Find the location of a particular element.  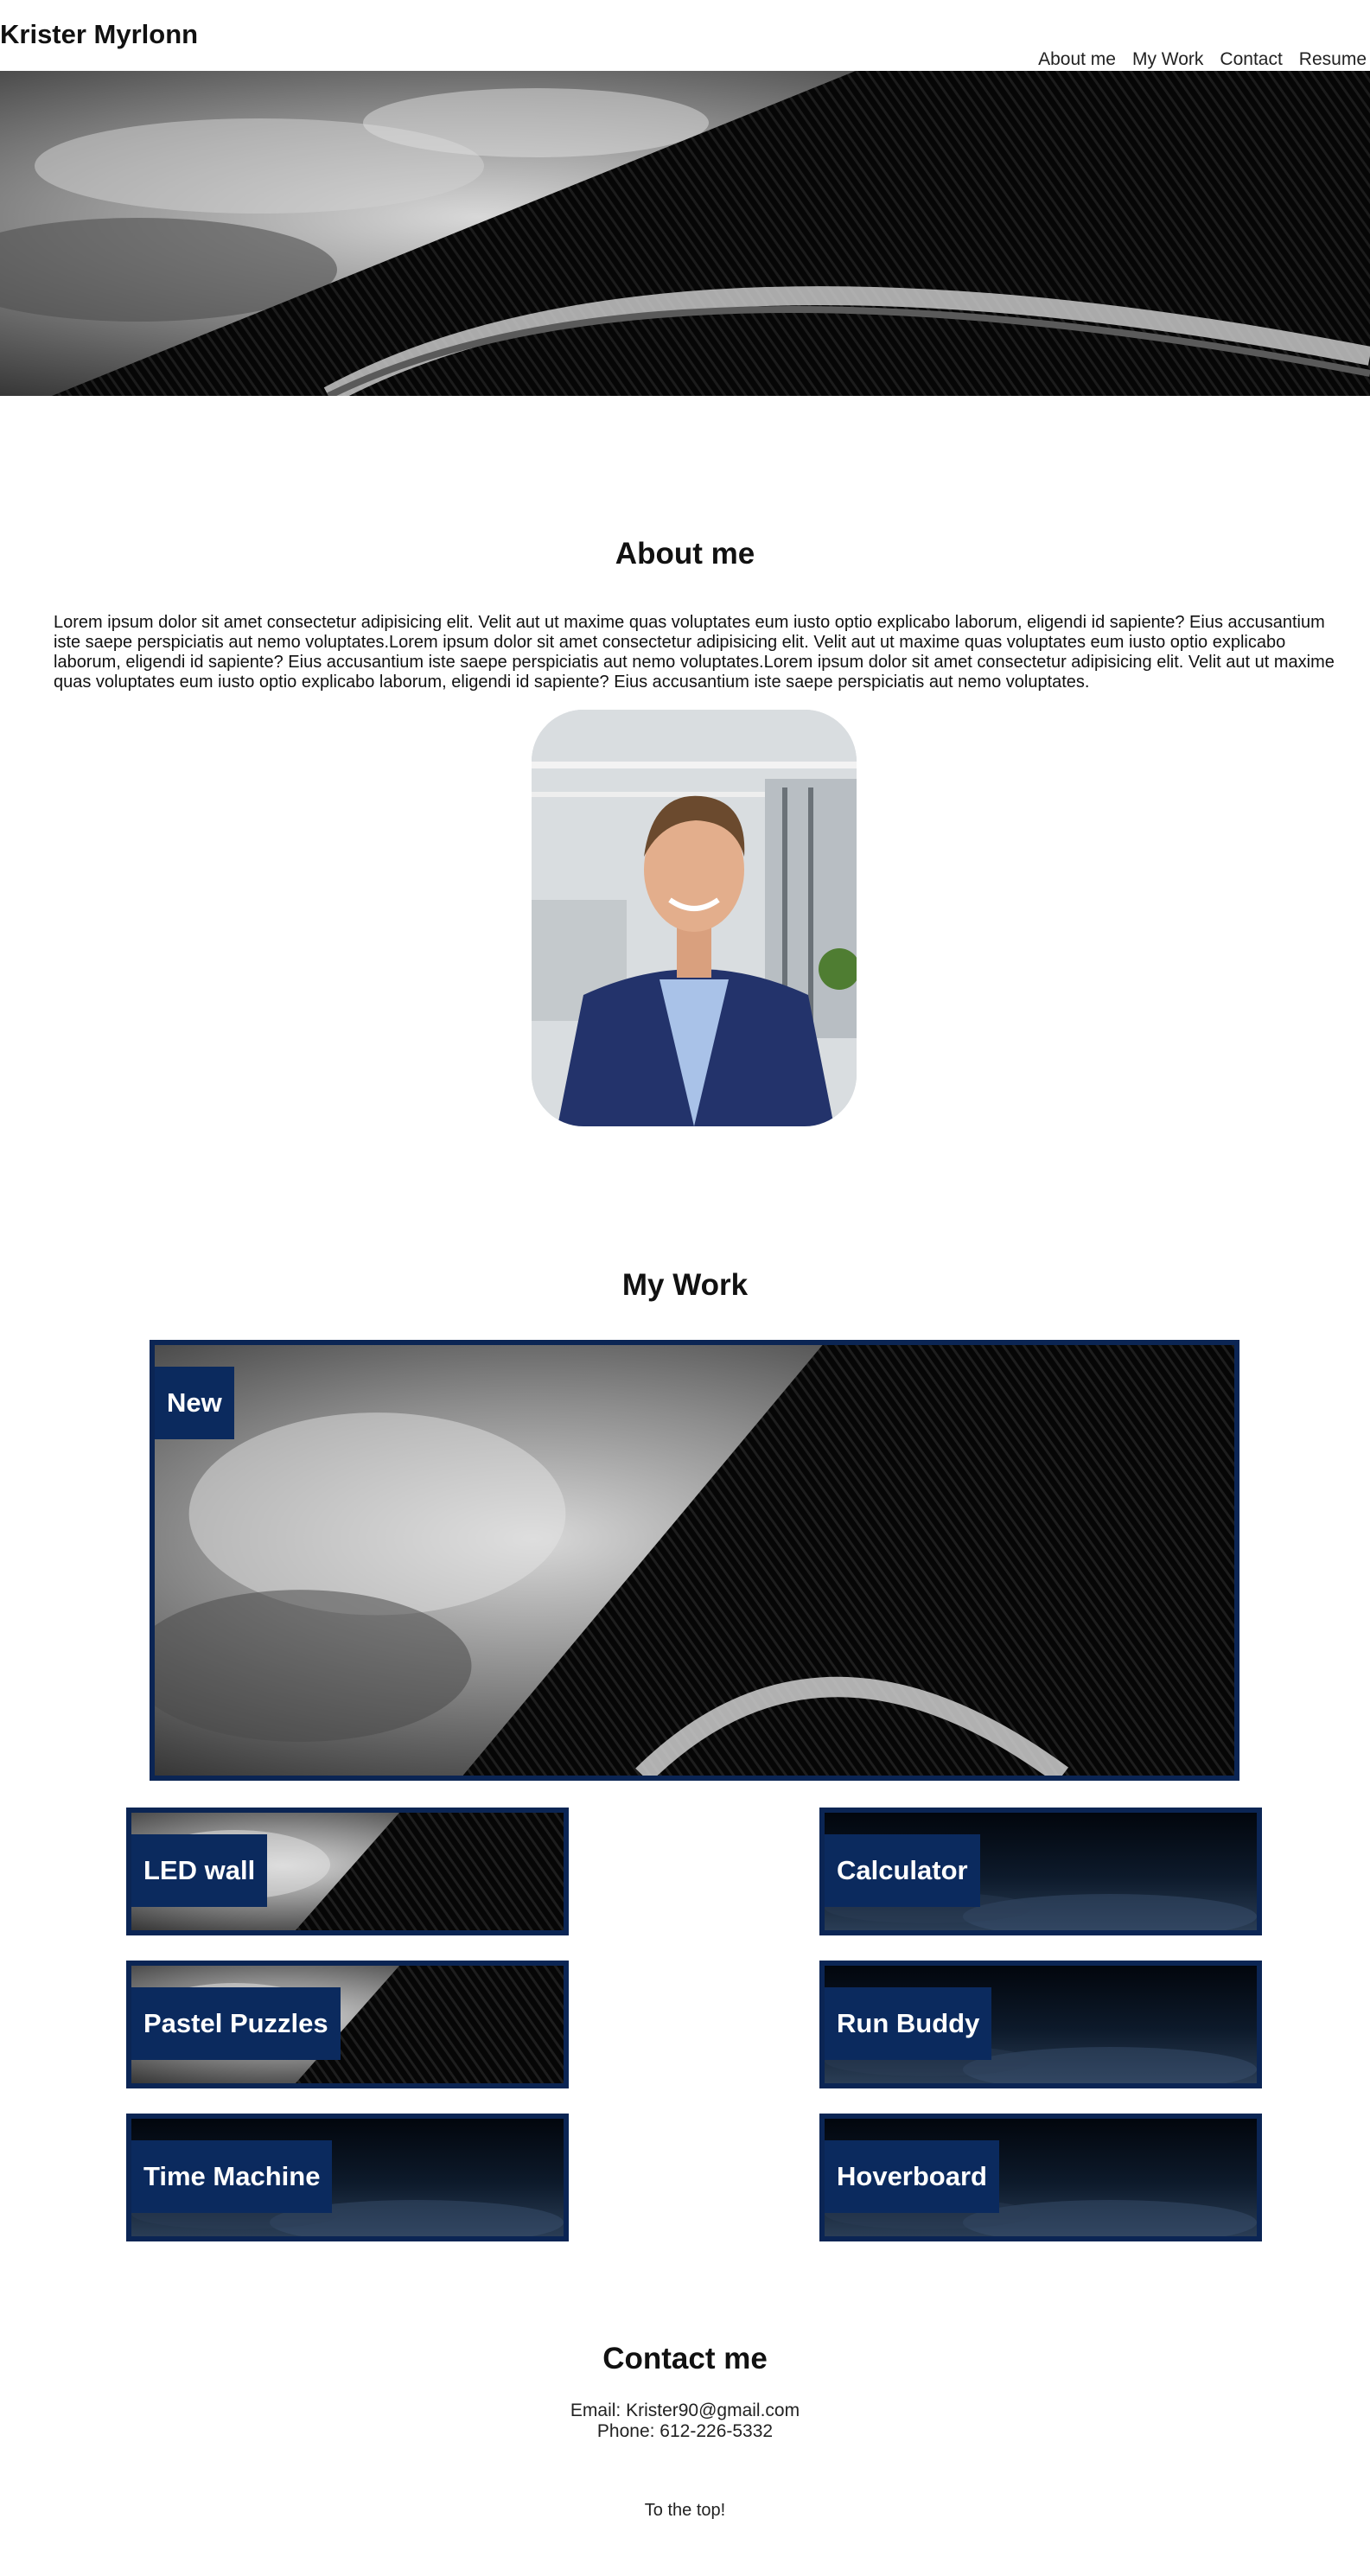

project-label: Pastel Puzzles is located at coordinates (236, 2023).